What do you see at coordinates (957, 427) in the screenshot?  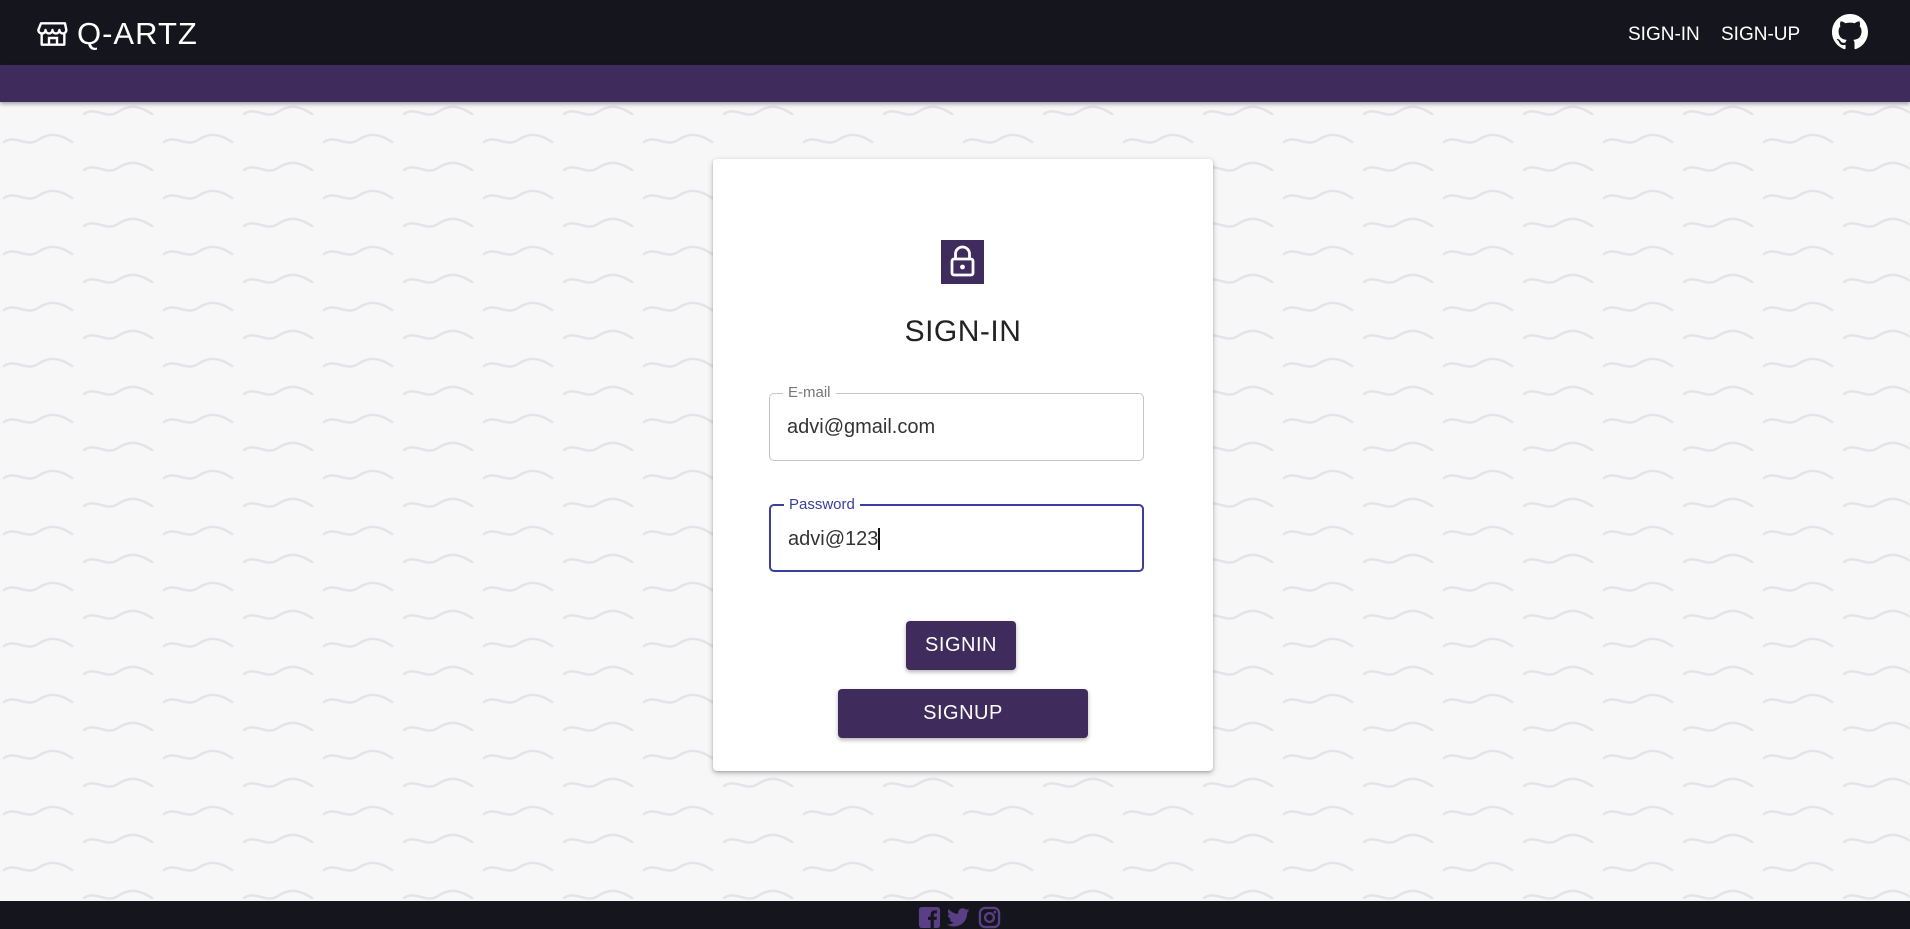 I see `email-input` at bounding box center [957, 427].